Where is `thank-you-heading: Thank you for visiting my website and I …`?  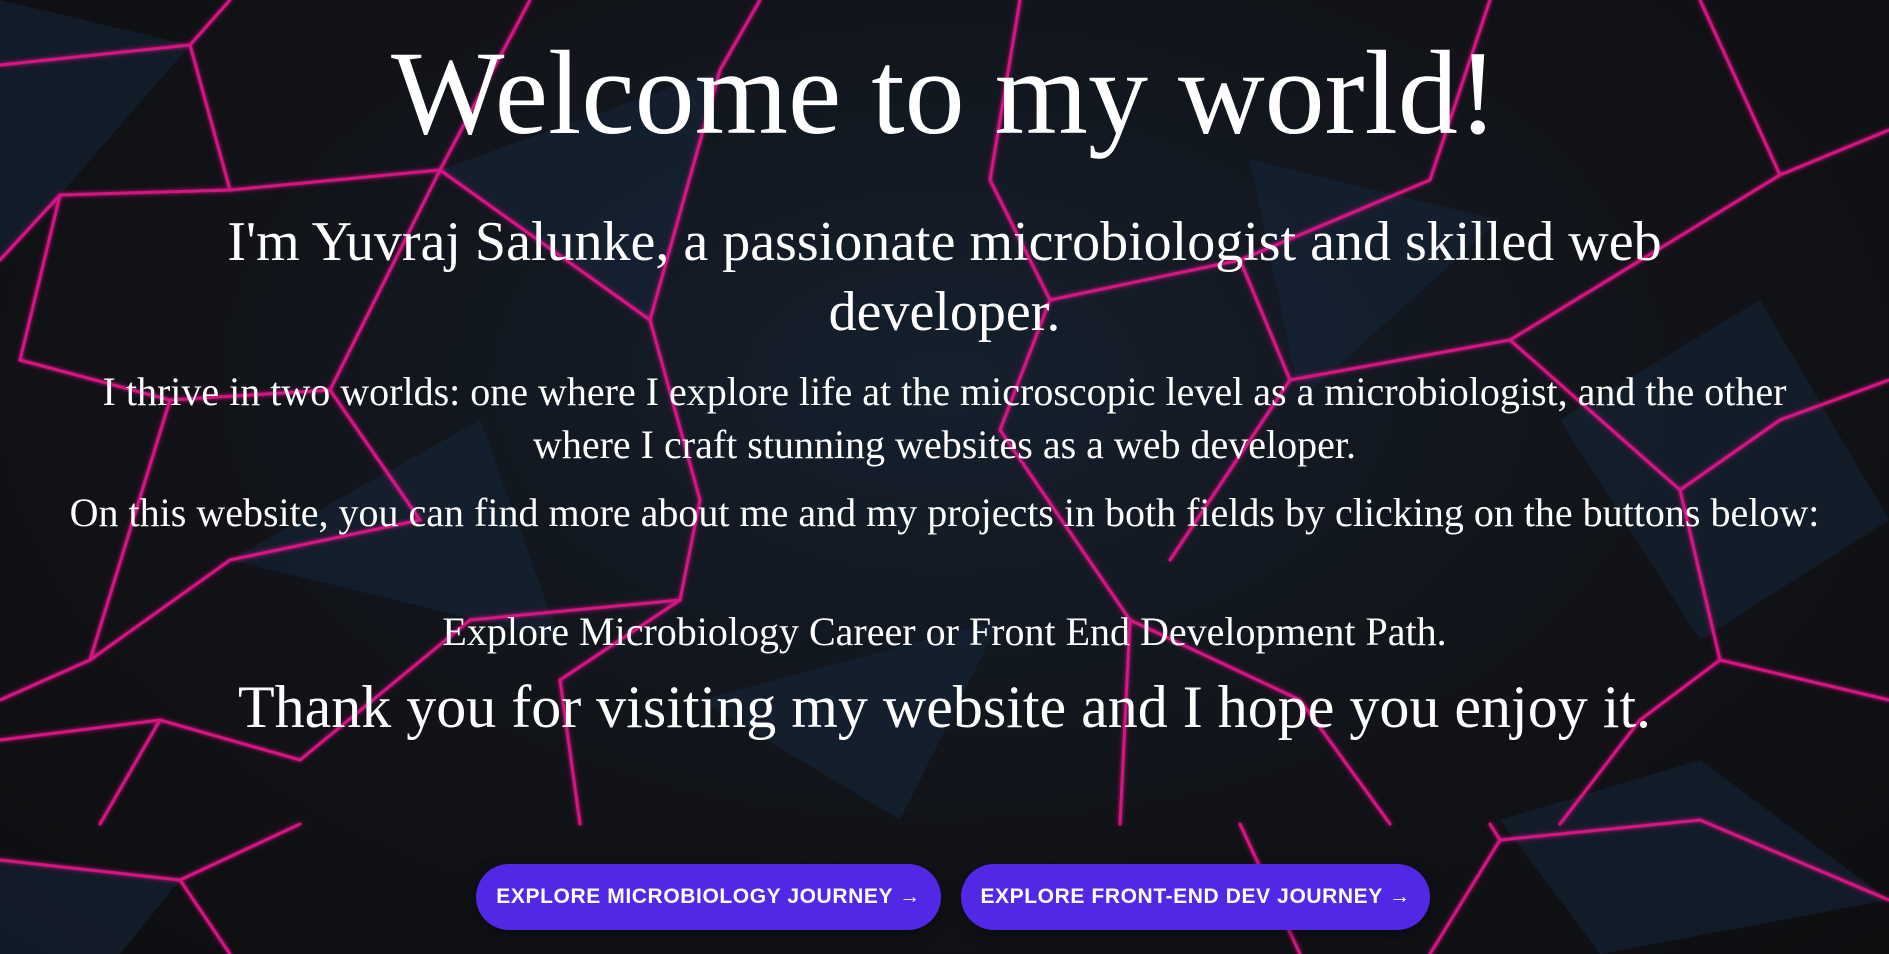
thank-you-heading: Thank you for visiting my website and I … is located at coordinates (944, 707).